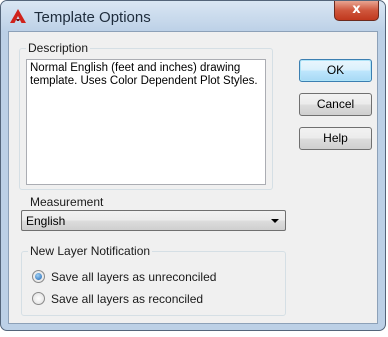 The image size is (388, 337). Describe the element at coordinates (38, 298) in the screenshot. I see `radio-button-unchecked` at that location.